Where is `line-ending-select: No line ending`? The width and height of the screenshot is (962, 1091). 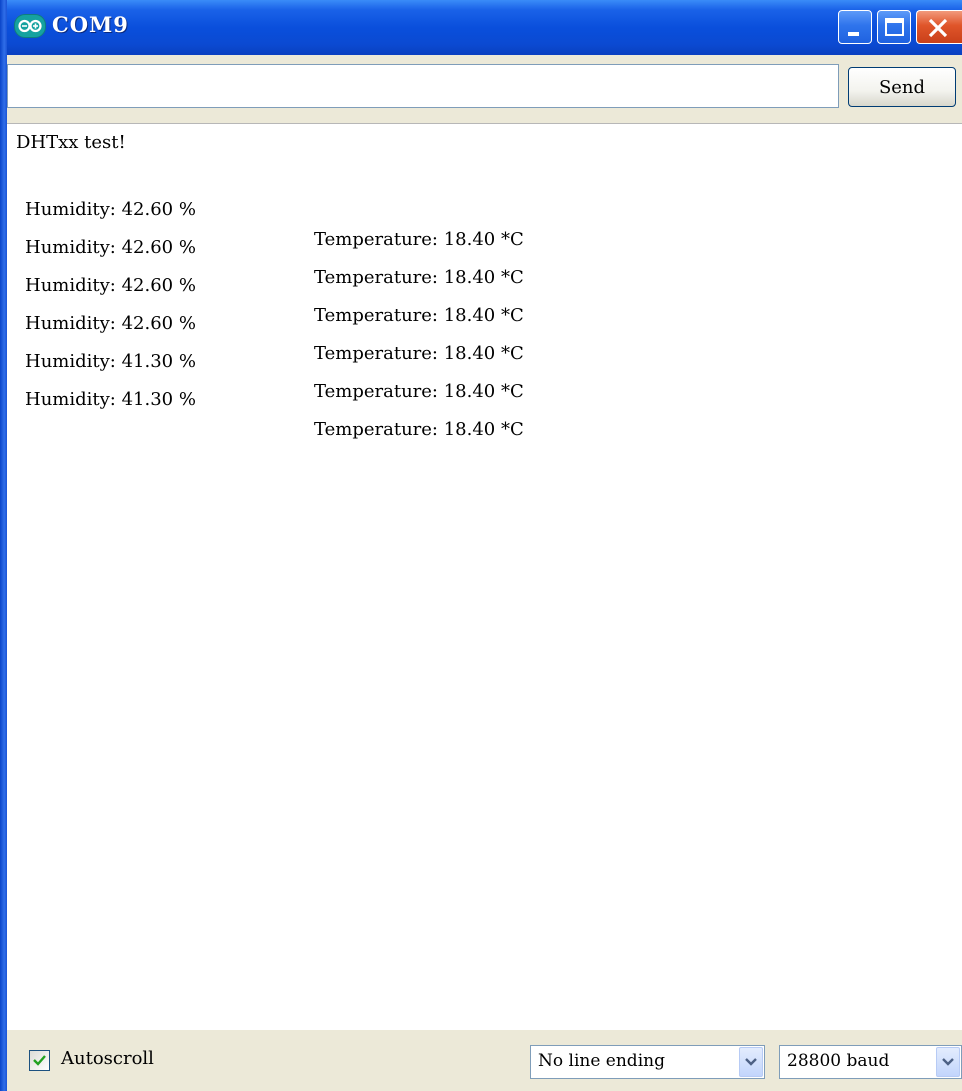
line-ending-select: No line ending is located at coordinates (647, 1062).